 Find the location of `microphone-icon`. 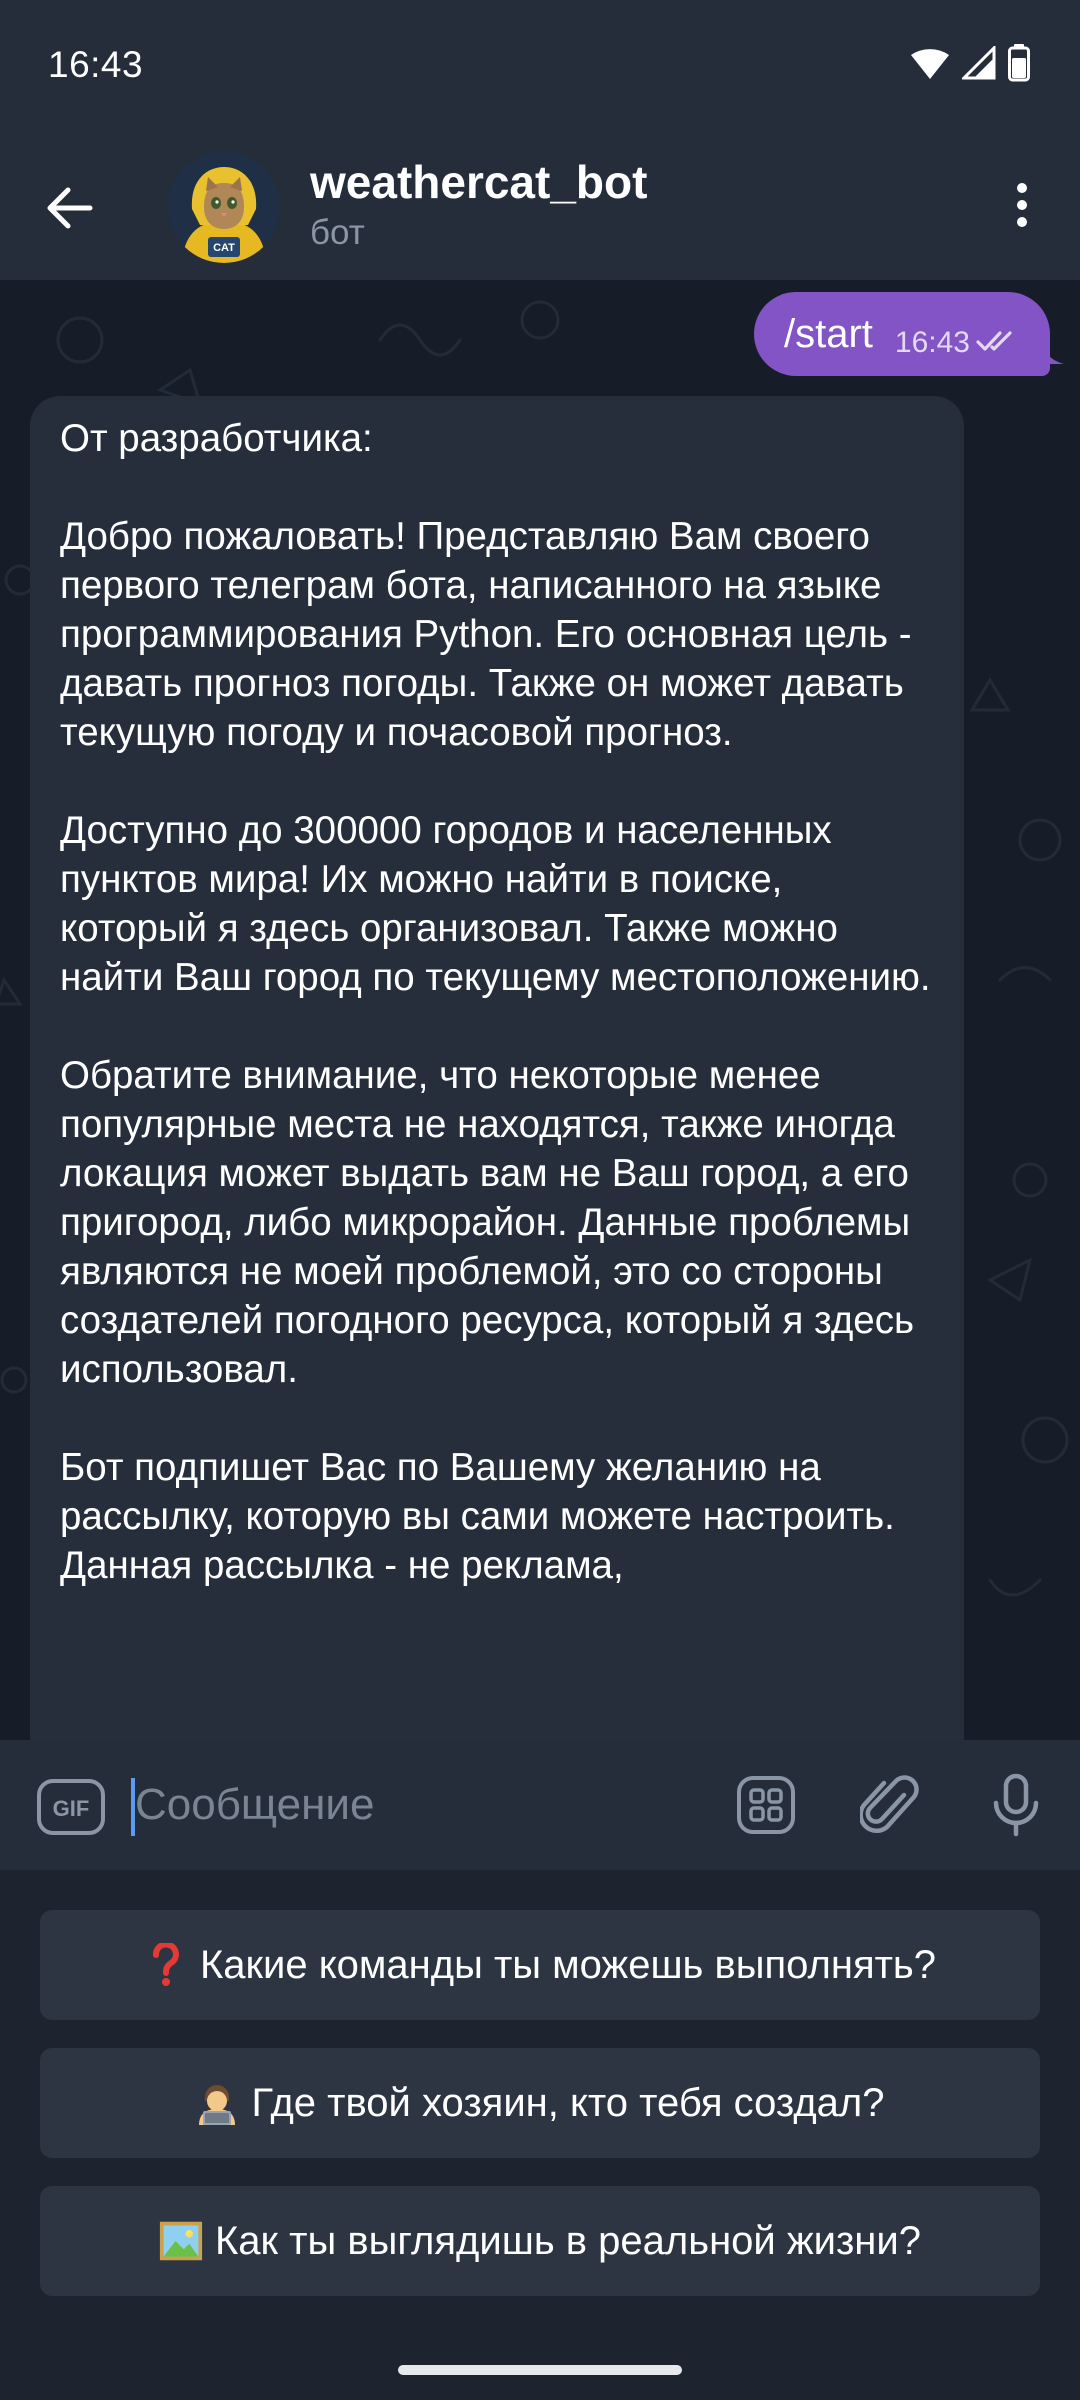

microphone-icon is located at coordinates (1016, 1805).